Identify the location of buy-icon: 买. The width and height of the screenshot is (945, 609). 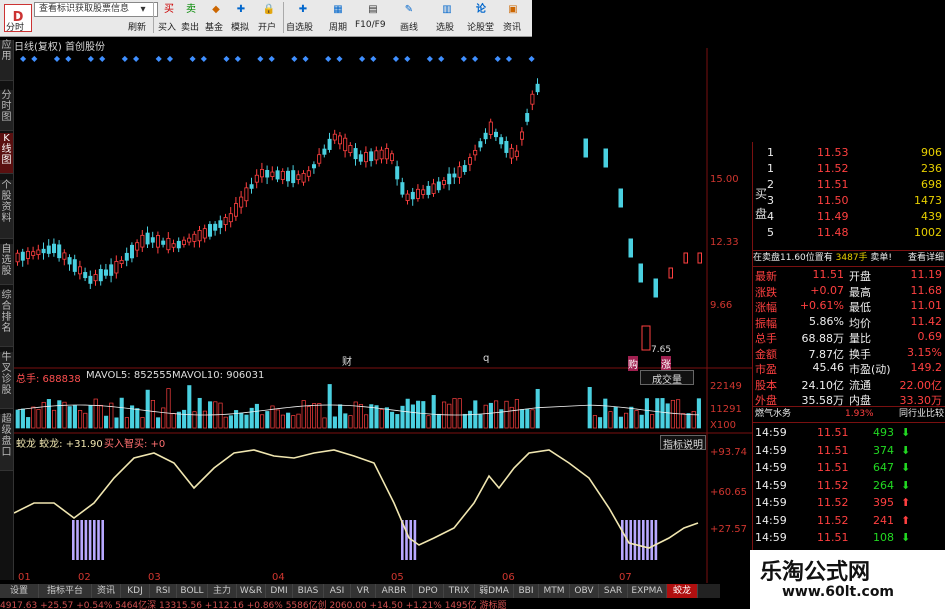
(169, 9).